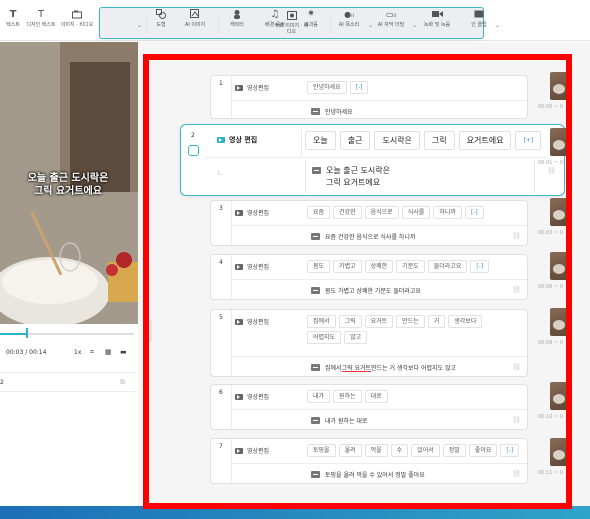  What do you see at coordinates (437, 14) in the screenshot?
I see `record-icon` at bounding box center [437, 14].